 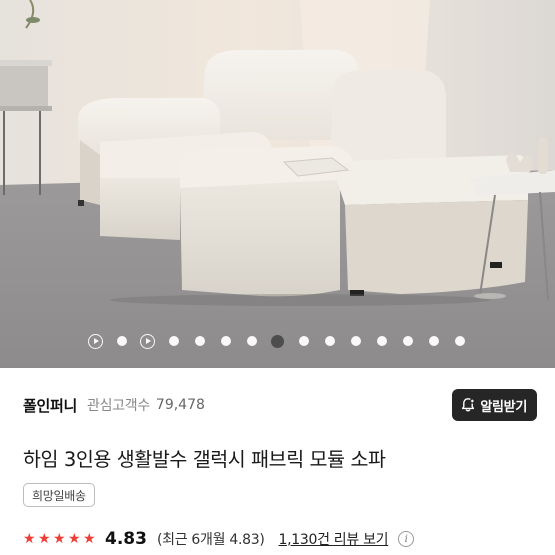 I want to click on alarm-button-label: 알림받기, so click(x=503, y=406).